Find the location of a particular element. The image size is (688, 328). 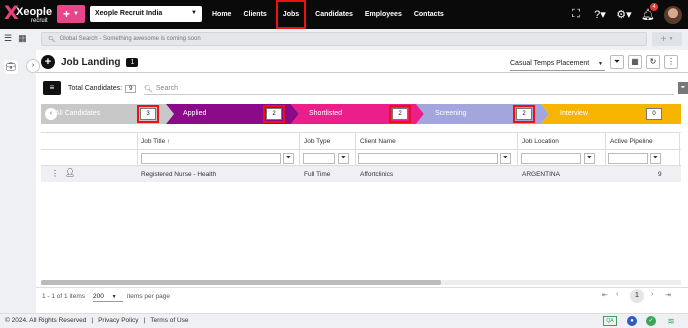

more-vert-icon: ⋮ is located at coordinates (671, 62).